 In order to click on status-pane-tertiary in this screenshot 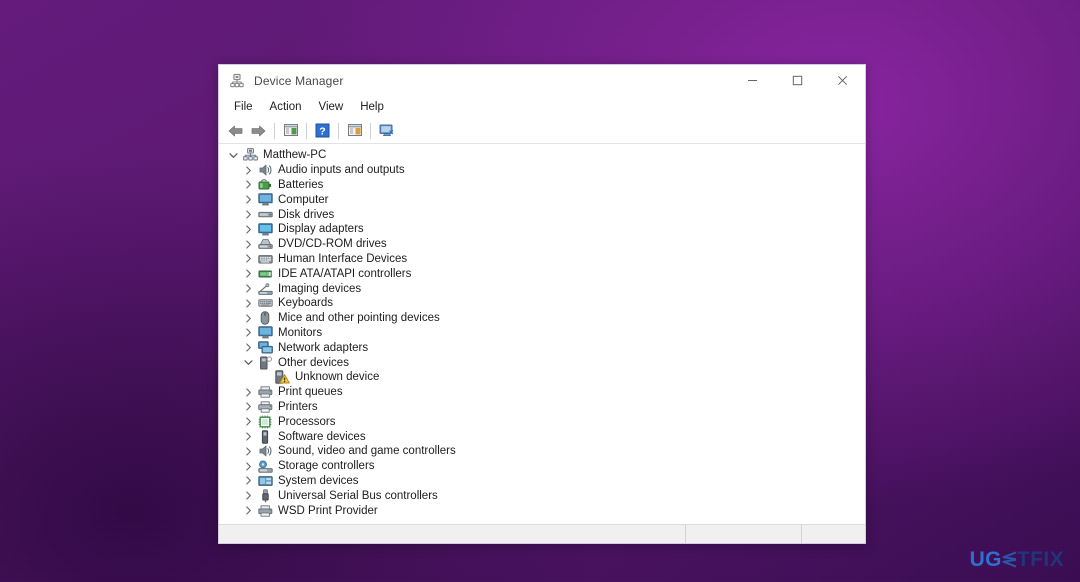, I will do `click(833, 534)`.